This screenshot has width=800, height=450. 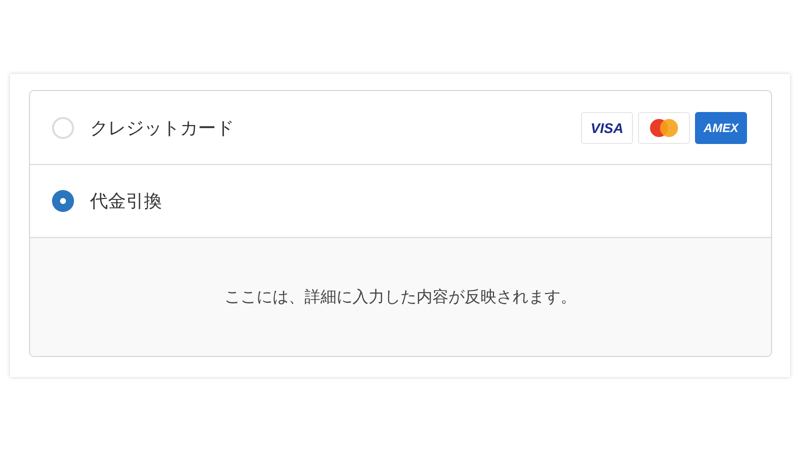 What do you see at coordinates (126, 201) in the screenshot?
I see `payment-option-label: 代金引換` at bounding box center [126, 201].